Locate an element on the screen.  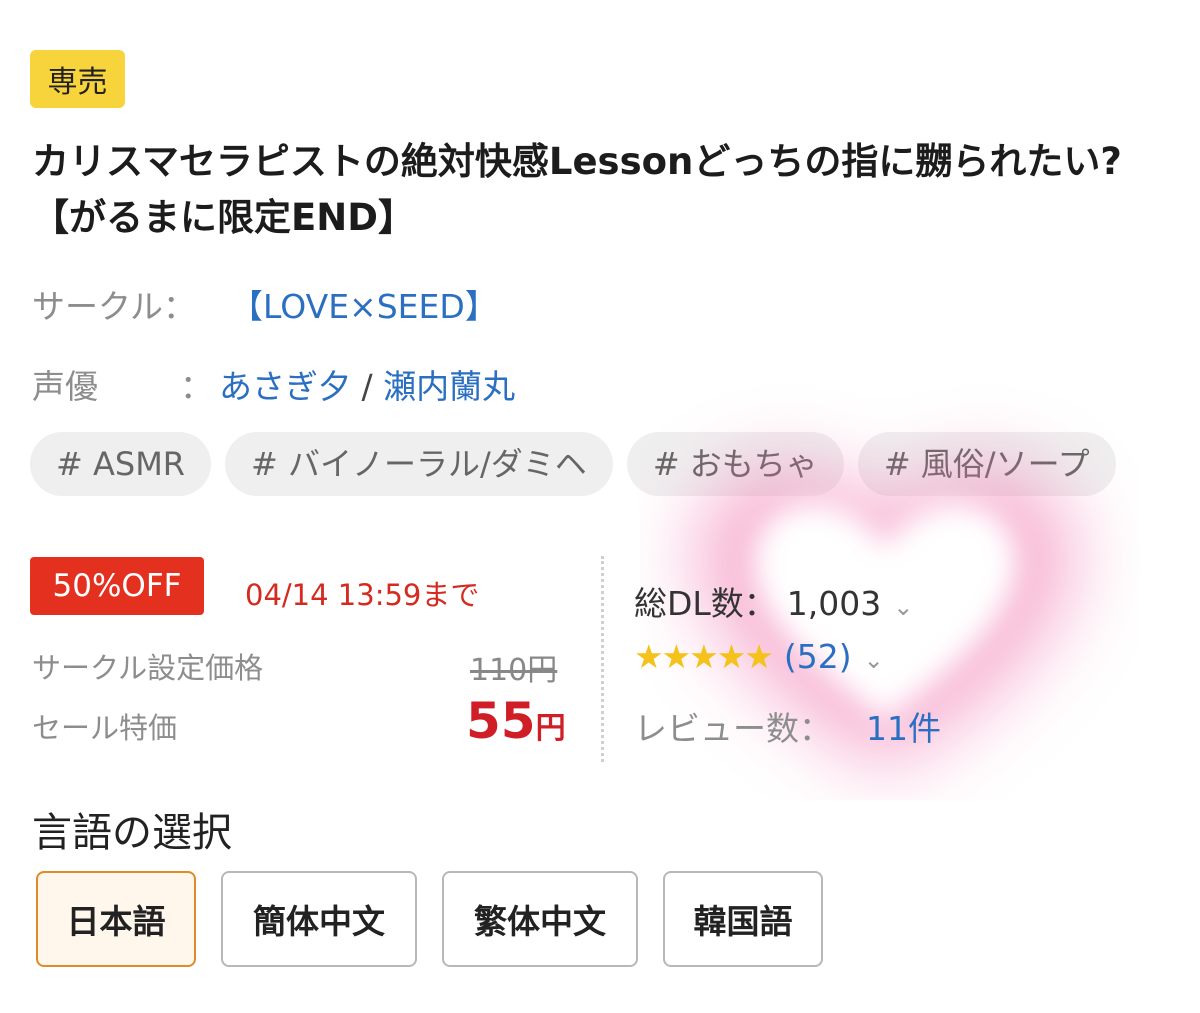
sale-deadline: 04/14 13:59まで is located at coordinates (362, 595).